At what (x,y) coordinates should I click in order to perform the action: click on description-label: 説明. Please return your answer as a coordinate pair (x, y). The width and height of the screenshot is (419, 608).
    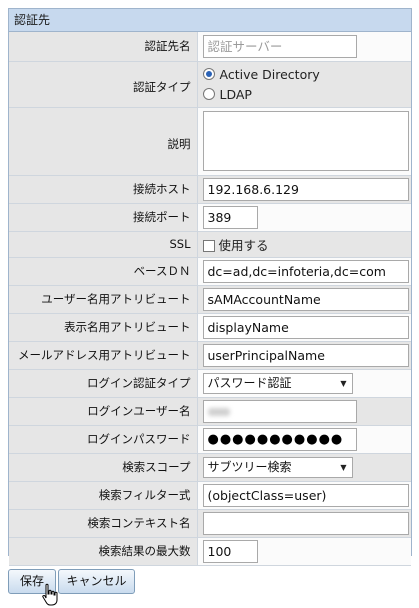
    Looking at the image, I should click on (103, 141).